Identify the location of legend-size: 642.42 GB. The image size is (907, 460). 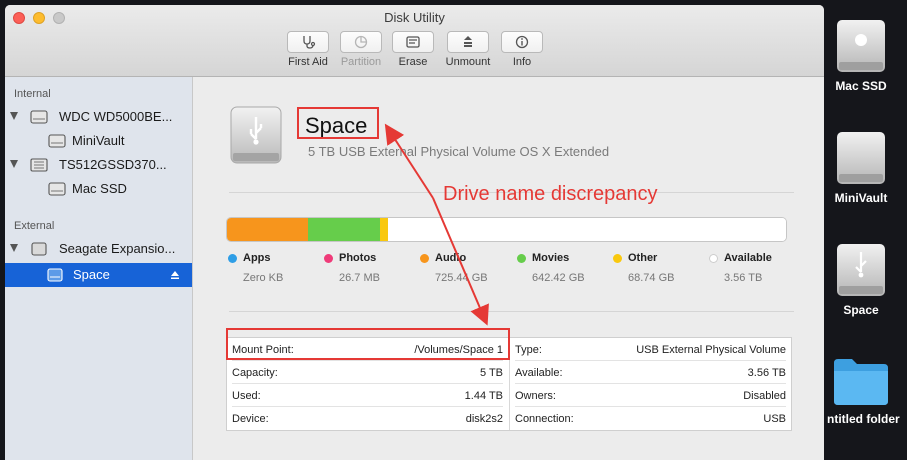
(558, 278).